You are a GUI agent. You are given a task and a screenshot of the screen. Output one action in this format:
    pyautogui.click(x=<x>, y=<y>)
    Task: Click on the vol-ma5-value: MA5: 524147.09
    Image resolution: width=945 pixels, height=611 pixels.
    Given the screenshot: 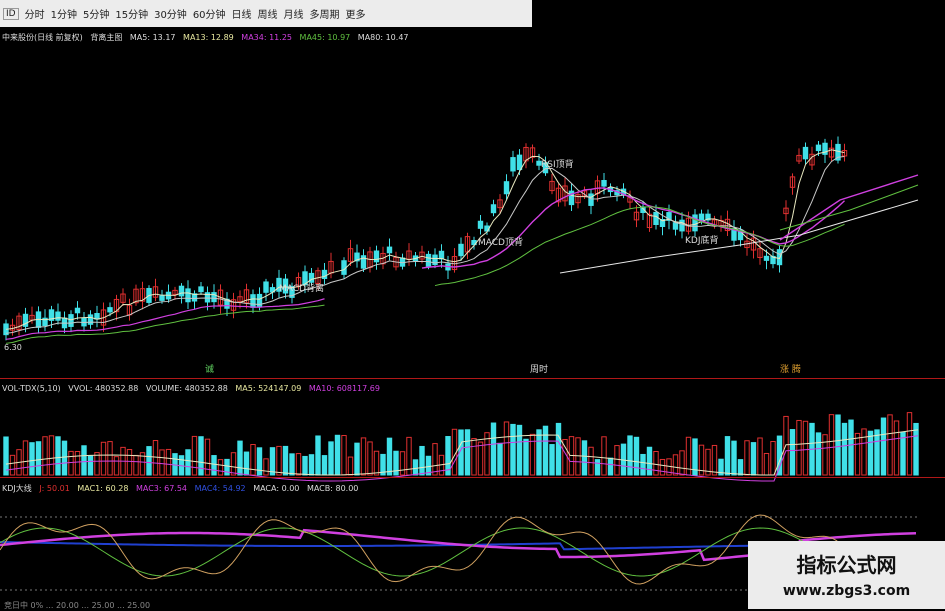 What is the action you would take?
    pyautogui.click(x=268, y=388)
    